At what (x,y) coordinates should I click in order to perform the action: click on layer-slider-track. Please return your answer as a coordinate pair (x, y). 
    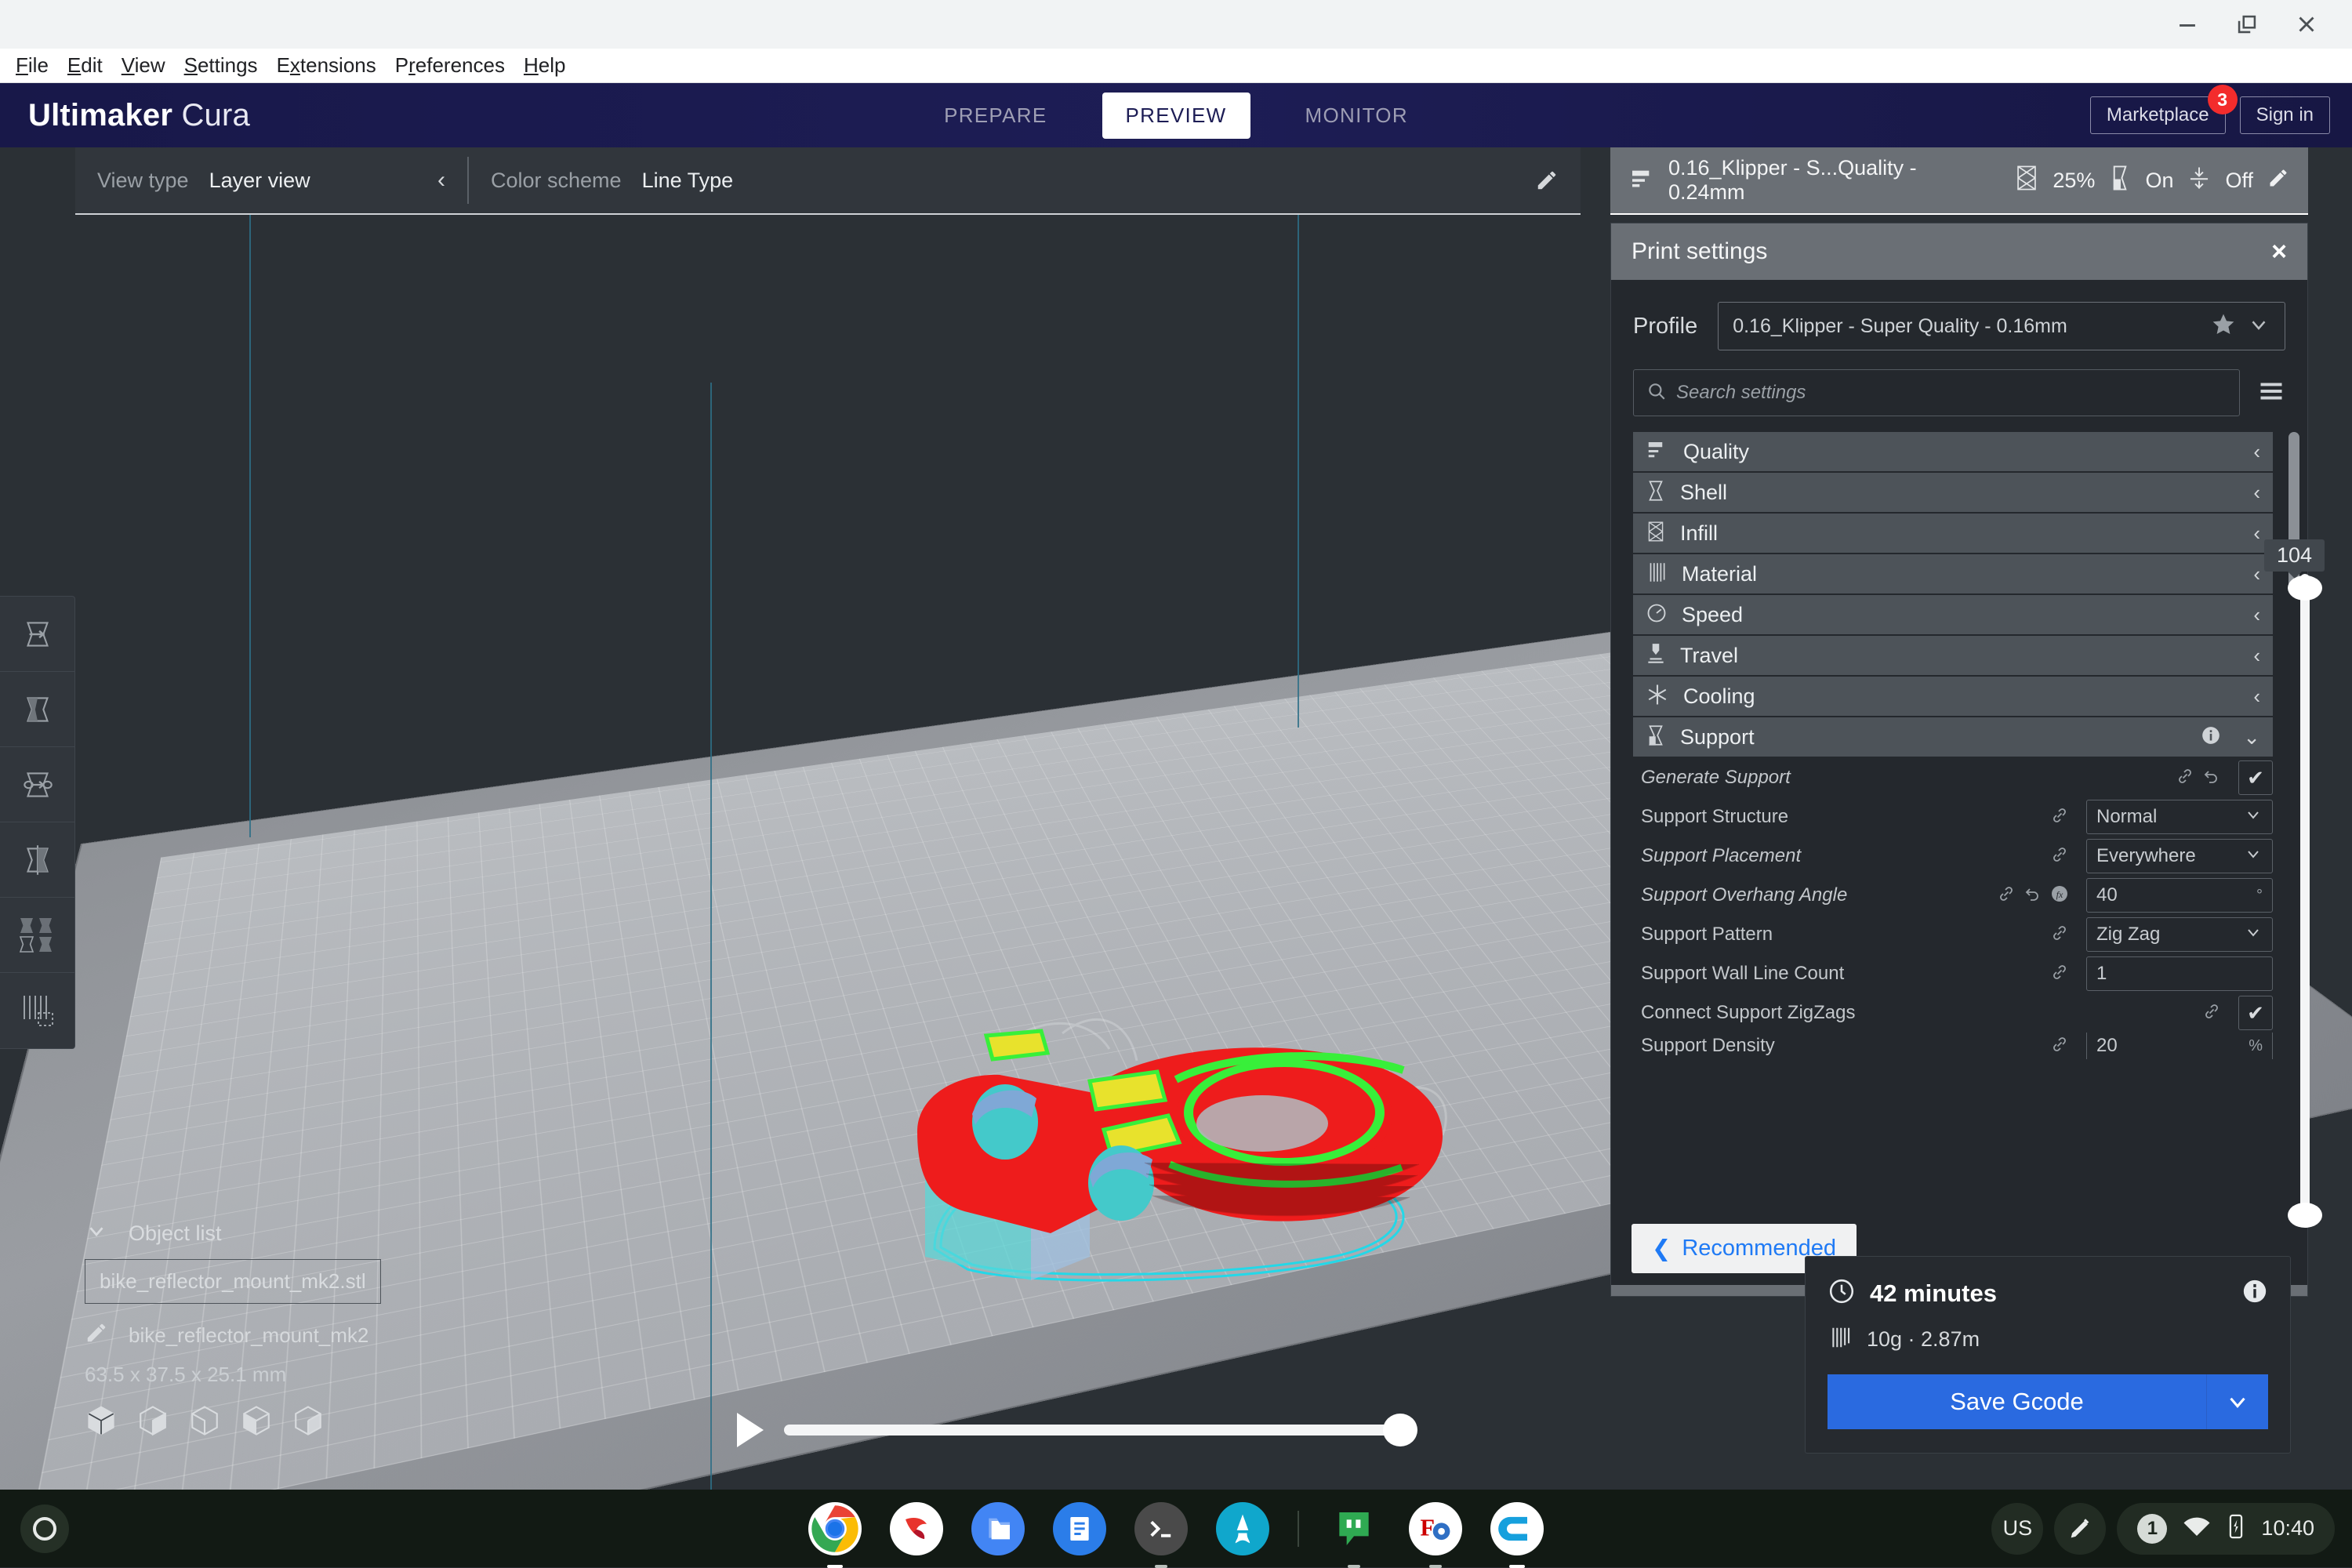
    Looking at the image, I should click on (2305, 896).